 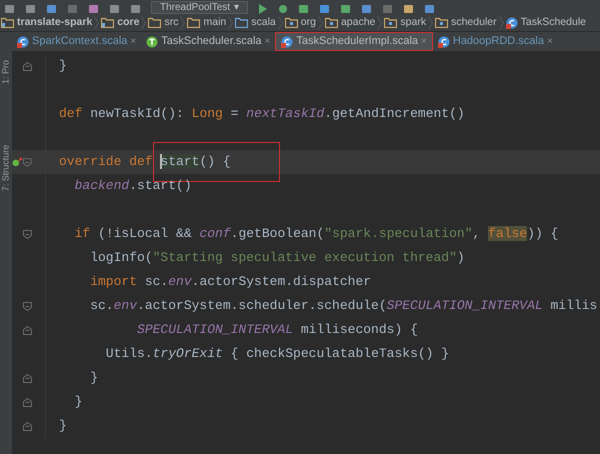 What do you see at coordinates (171, 22) in the screenshot?
I see `breadcrumb-item: src` at bounding box center [171, 22].